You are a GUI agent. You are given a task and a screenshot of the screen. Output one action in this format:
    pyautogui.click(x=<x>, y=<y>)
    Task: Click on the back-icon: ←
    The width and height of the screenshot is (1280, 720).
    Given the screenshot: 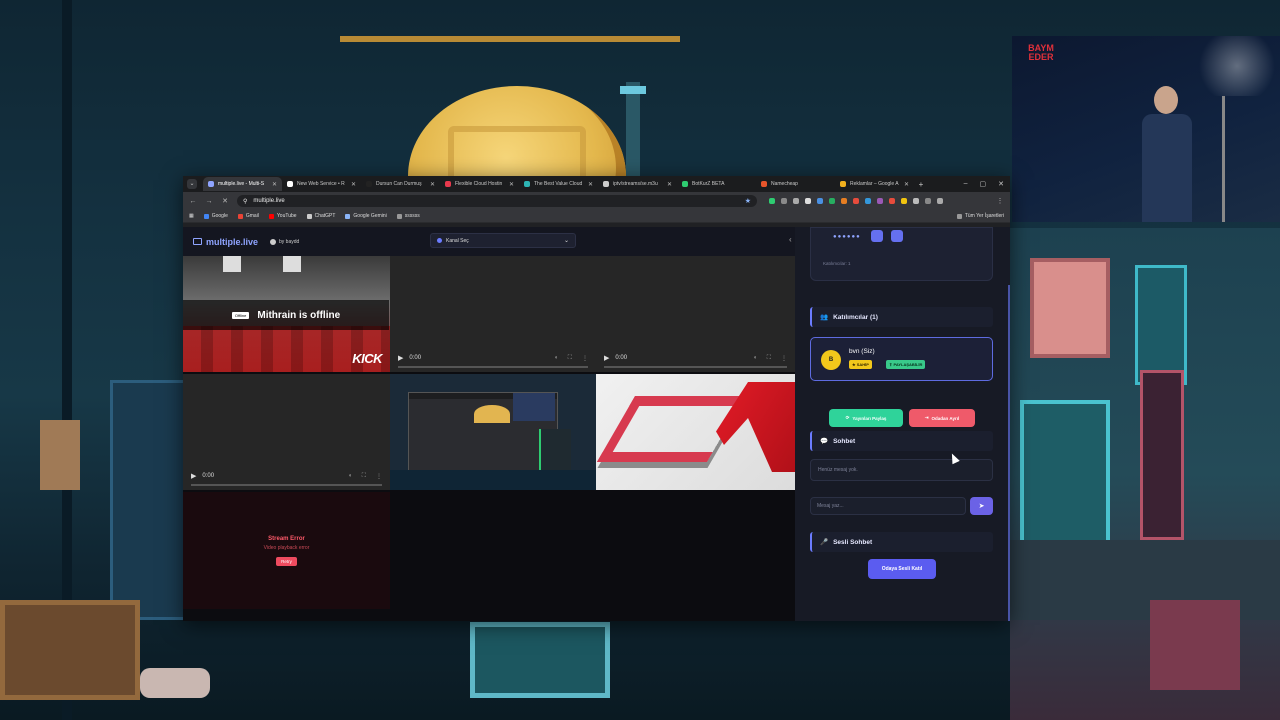 What is the action you would take?
    pyautogui.click(x=193, y=201)
    